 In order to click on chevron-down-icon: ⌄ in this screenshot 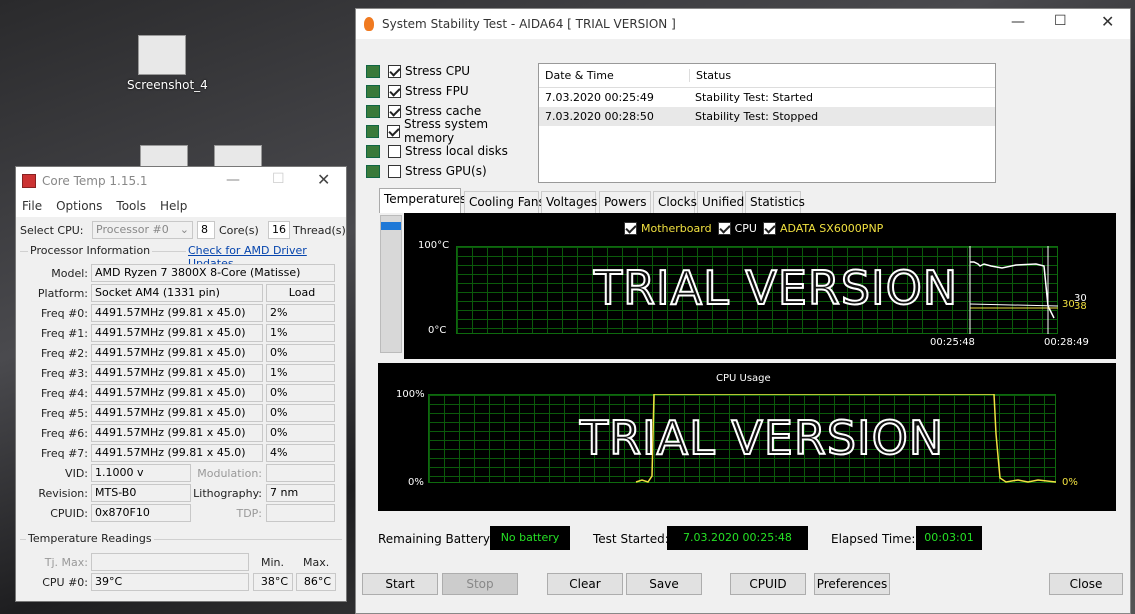, I will do `click(184, 229)`.